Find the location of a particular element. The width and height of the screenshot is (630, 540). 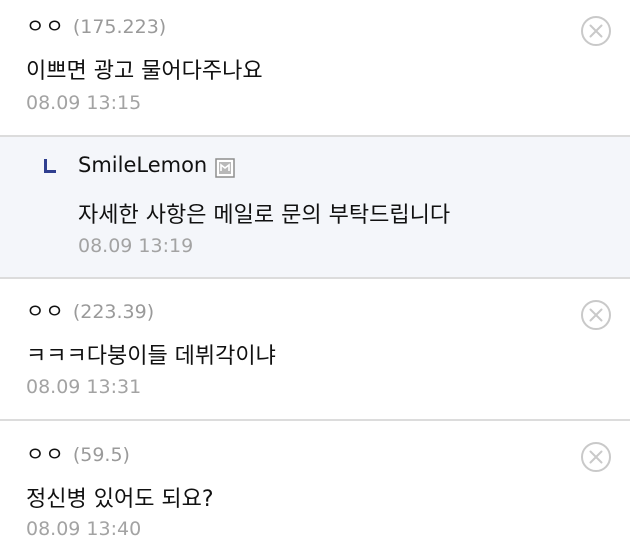

reply-header: SmileLemon is located at coordinates (156, 165).